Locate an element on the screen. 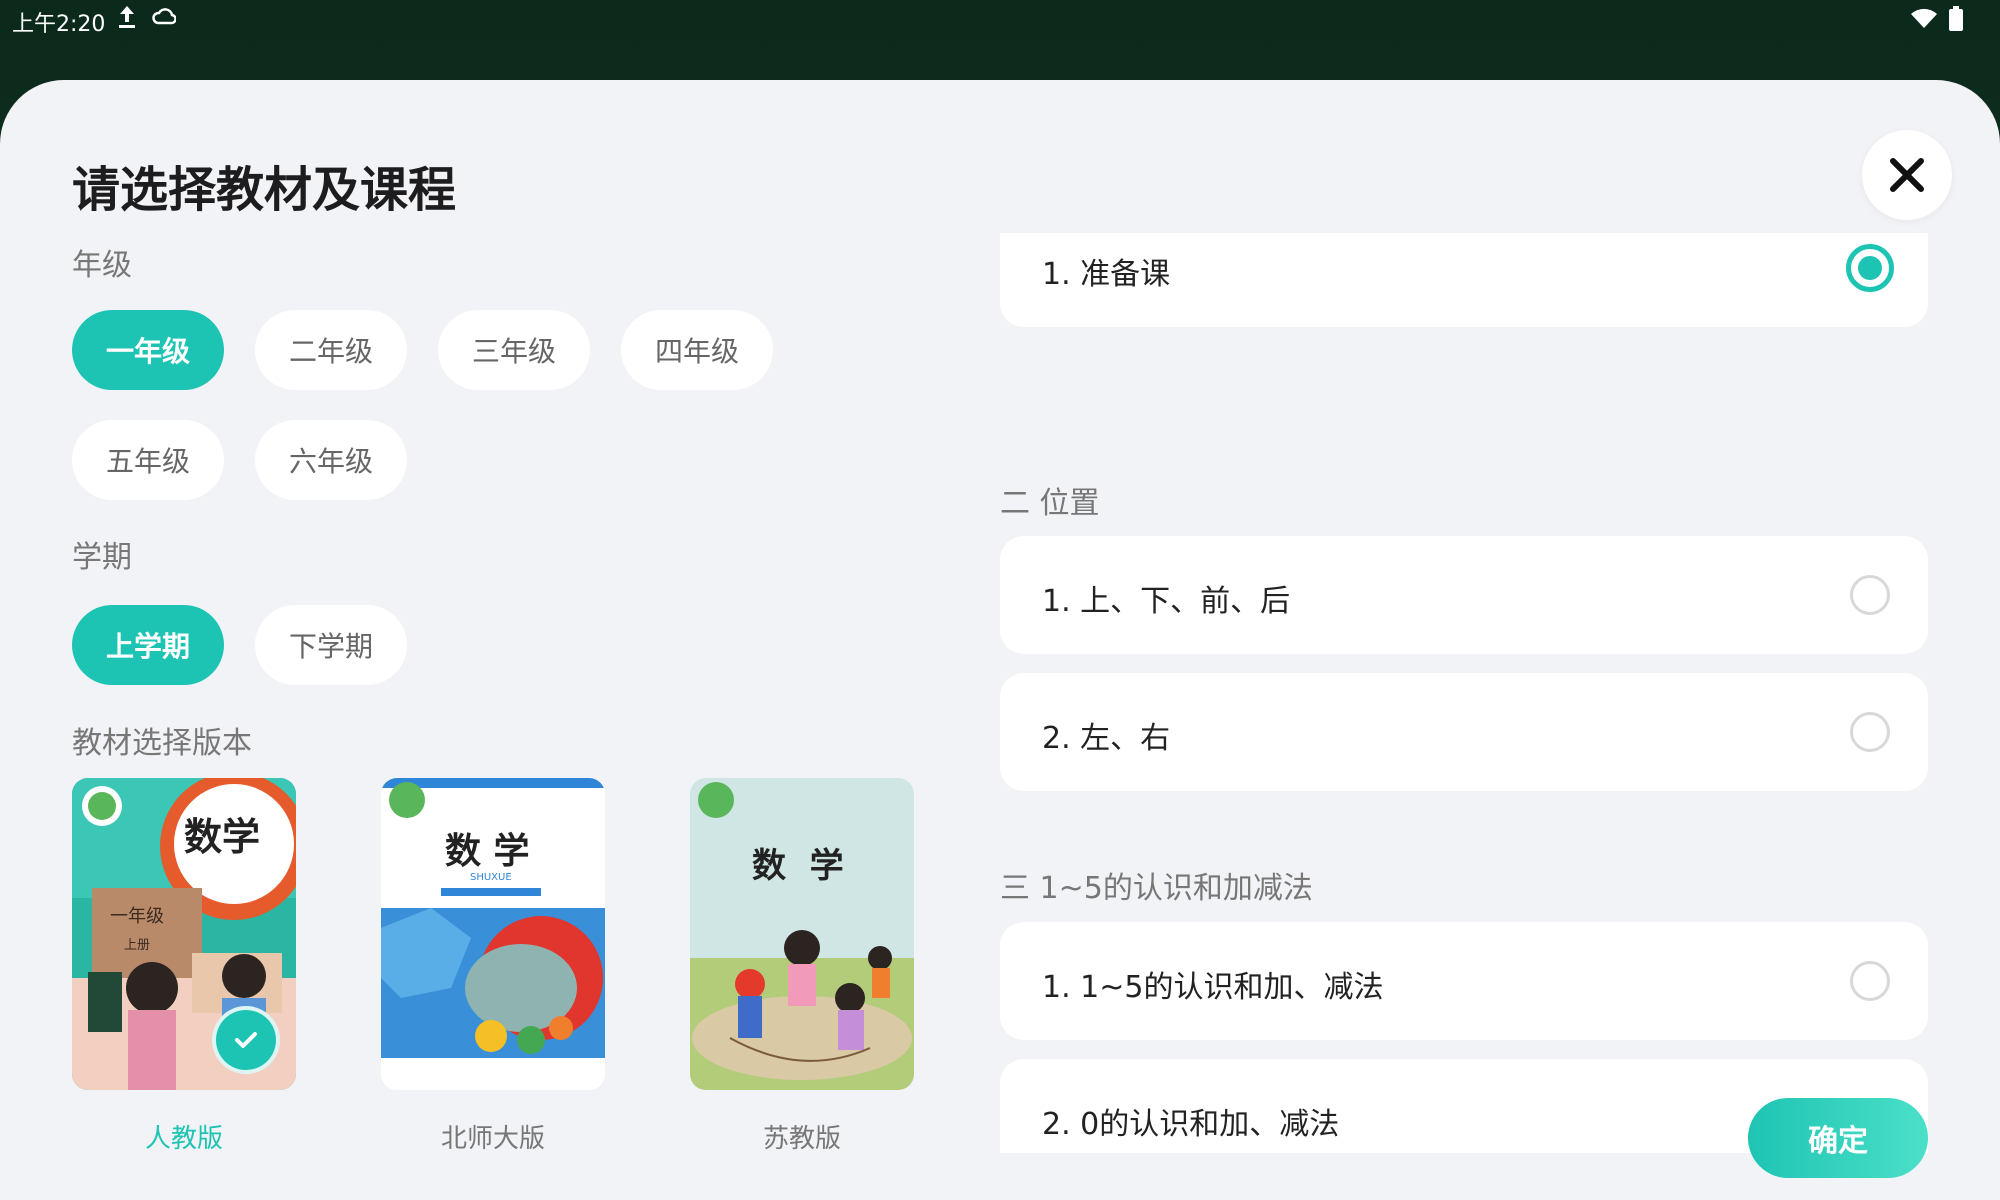  grade-option-2: 二年级 is located at coordinates (331, 350).